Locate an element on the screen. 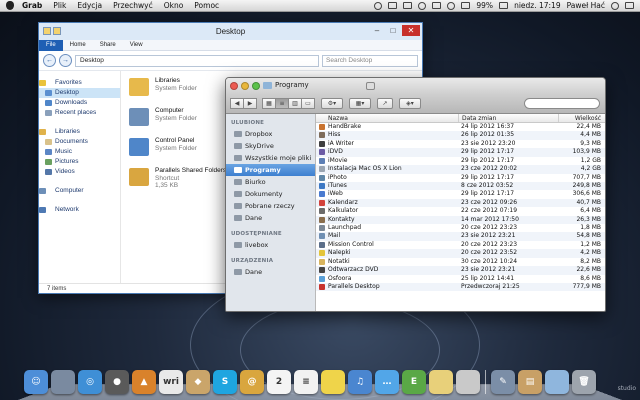  icon-view-icon: ▦ is located at coordinates (269, 103).